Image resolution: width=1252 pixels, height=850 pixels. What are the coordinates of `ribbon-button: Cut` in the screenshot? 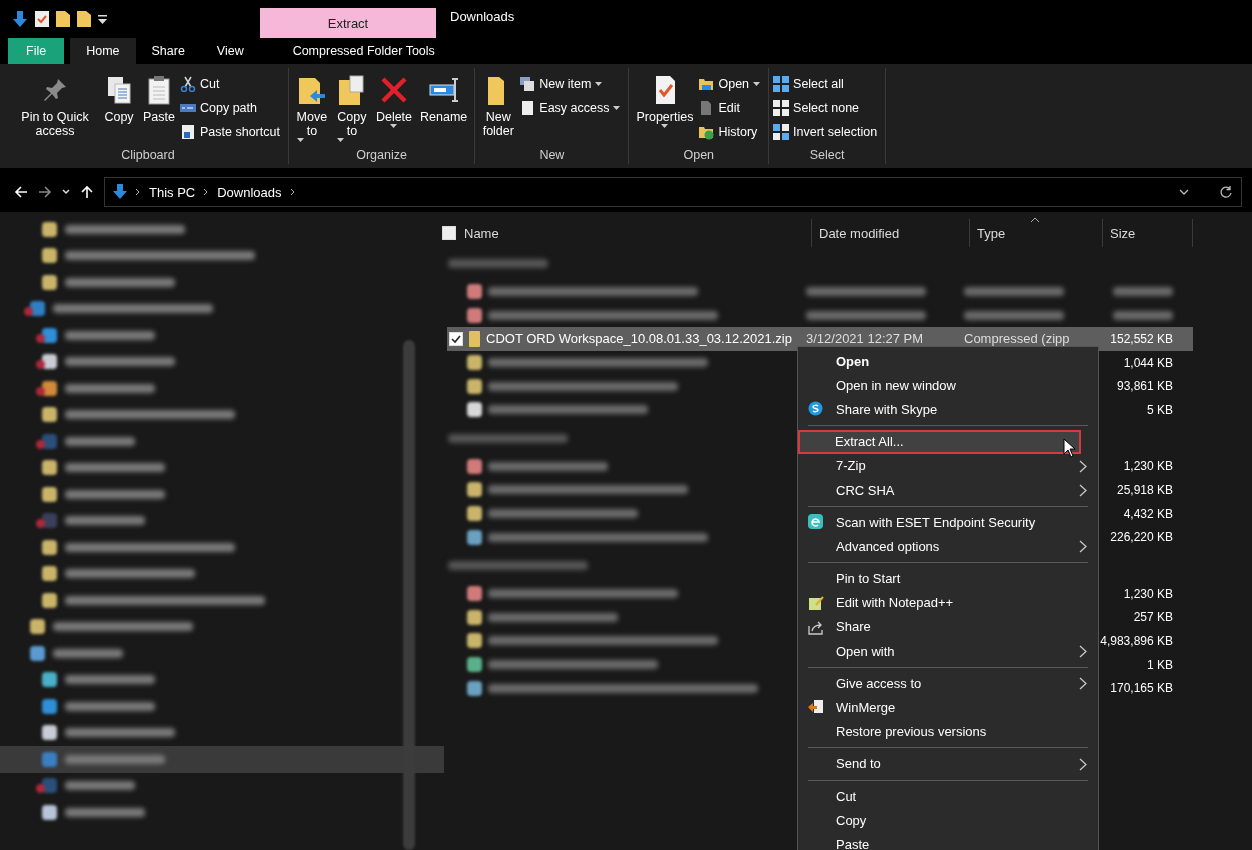 It's located at (232, 84).